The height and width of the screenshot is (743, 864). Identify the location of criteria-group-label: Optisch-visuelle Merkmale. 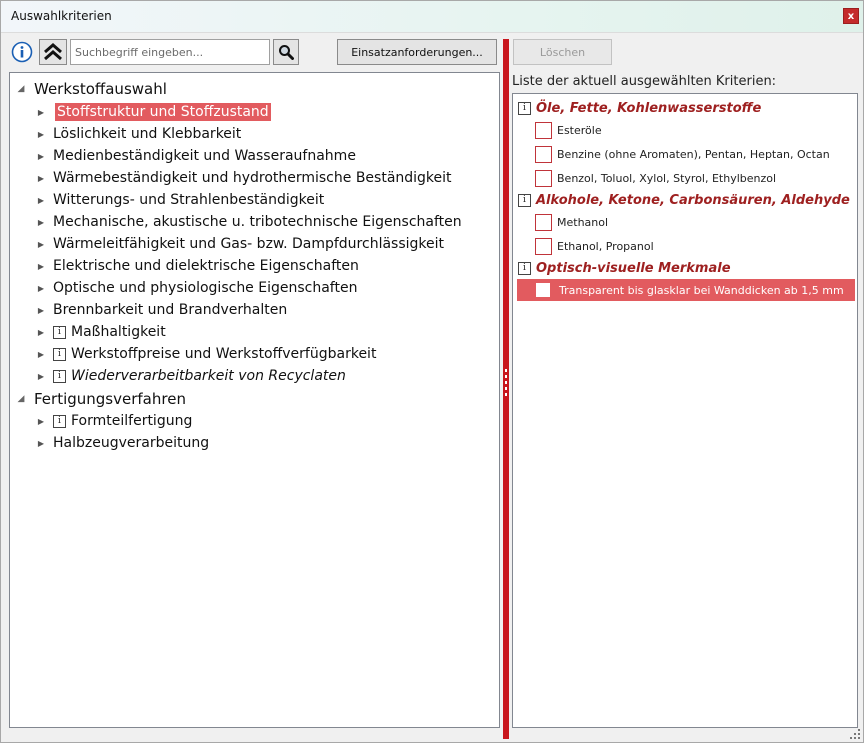
(633, 268).